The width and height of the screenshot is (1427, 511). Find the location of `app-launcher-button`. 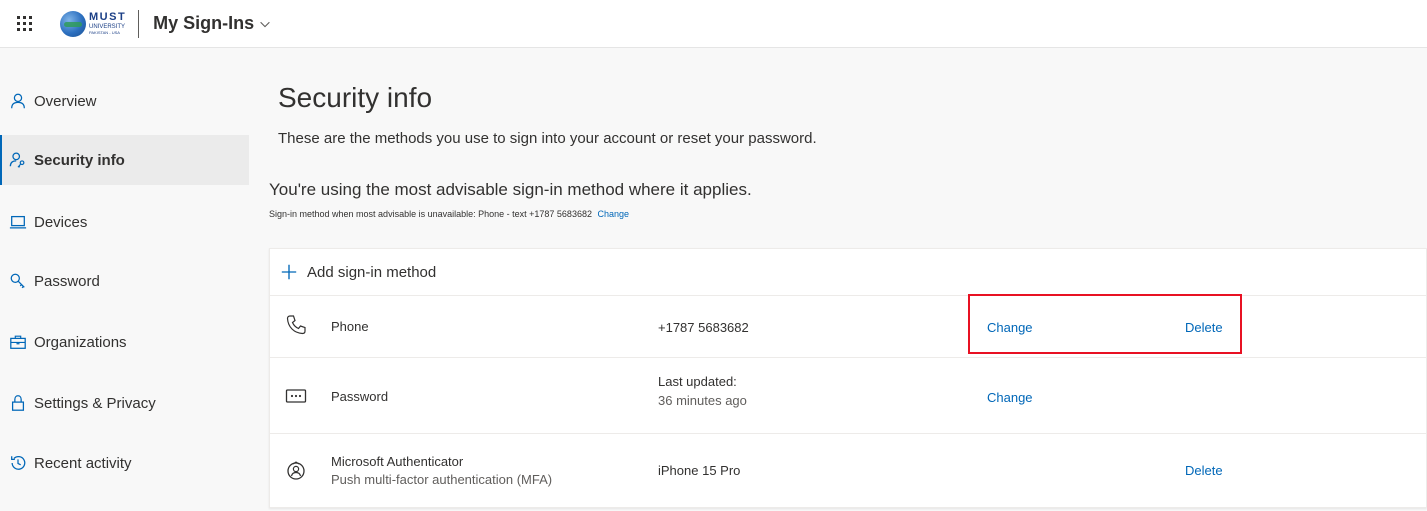

app-launcher-button is located at coordinates (24, 24).